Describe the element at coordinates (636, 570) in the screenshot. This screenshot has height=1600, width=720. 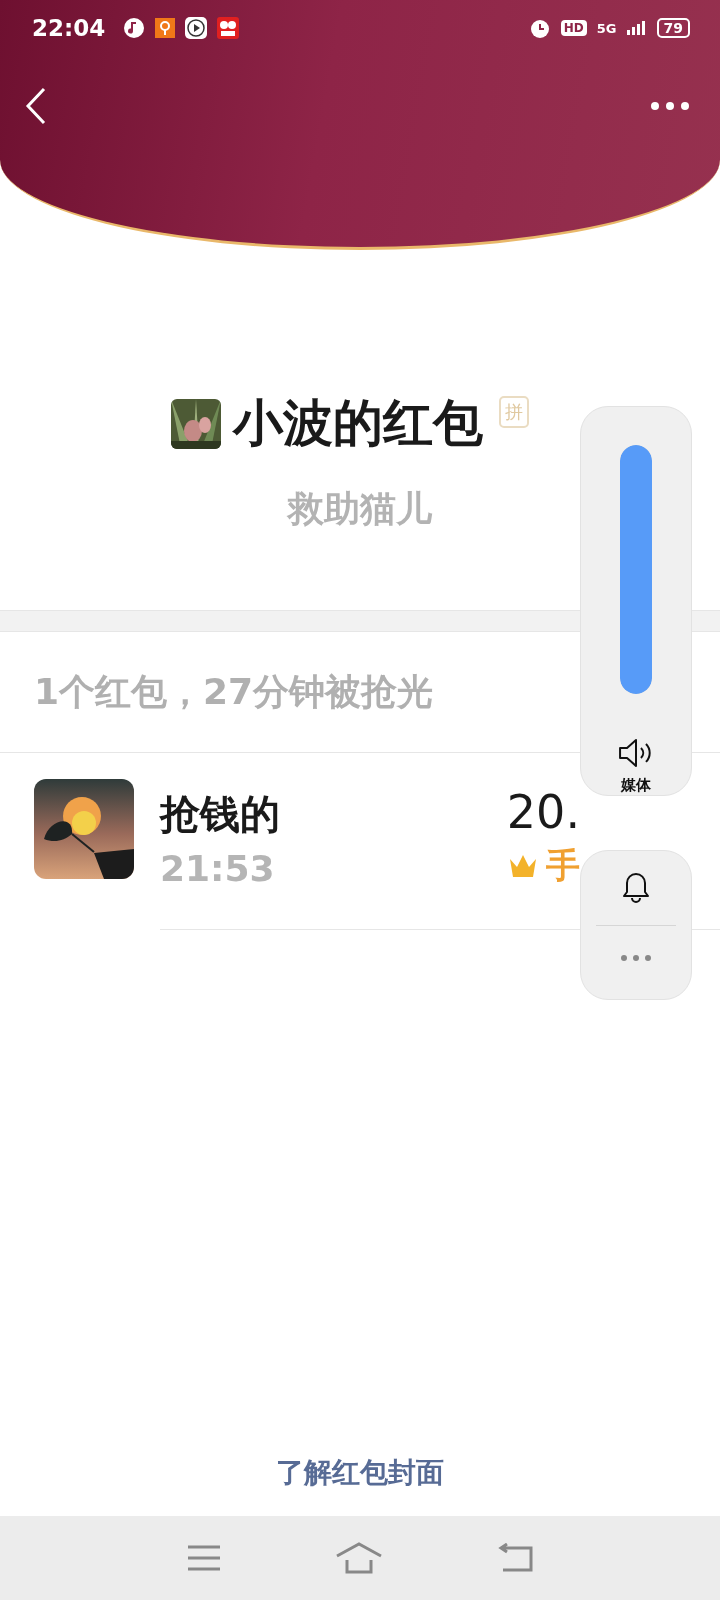
I see `volume-slider` at that location.